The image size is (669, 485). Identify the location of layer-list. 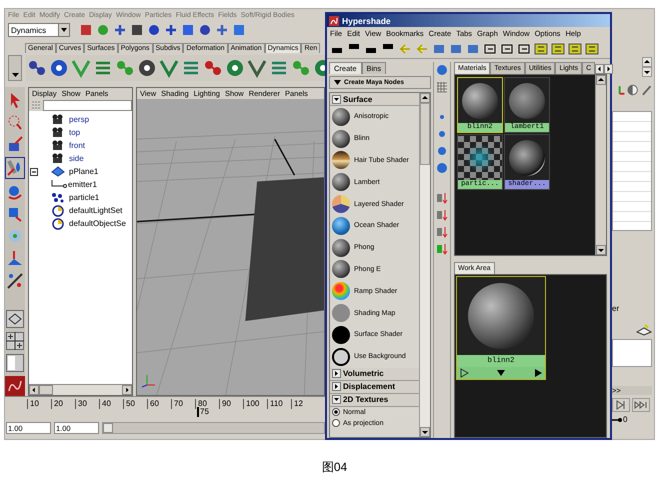
(632, 353).